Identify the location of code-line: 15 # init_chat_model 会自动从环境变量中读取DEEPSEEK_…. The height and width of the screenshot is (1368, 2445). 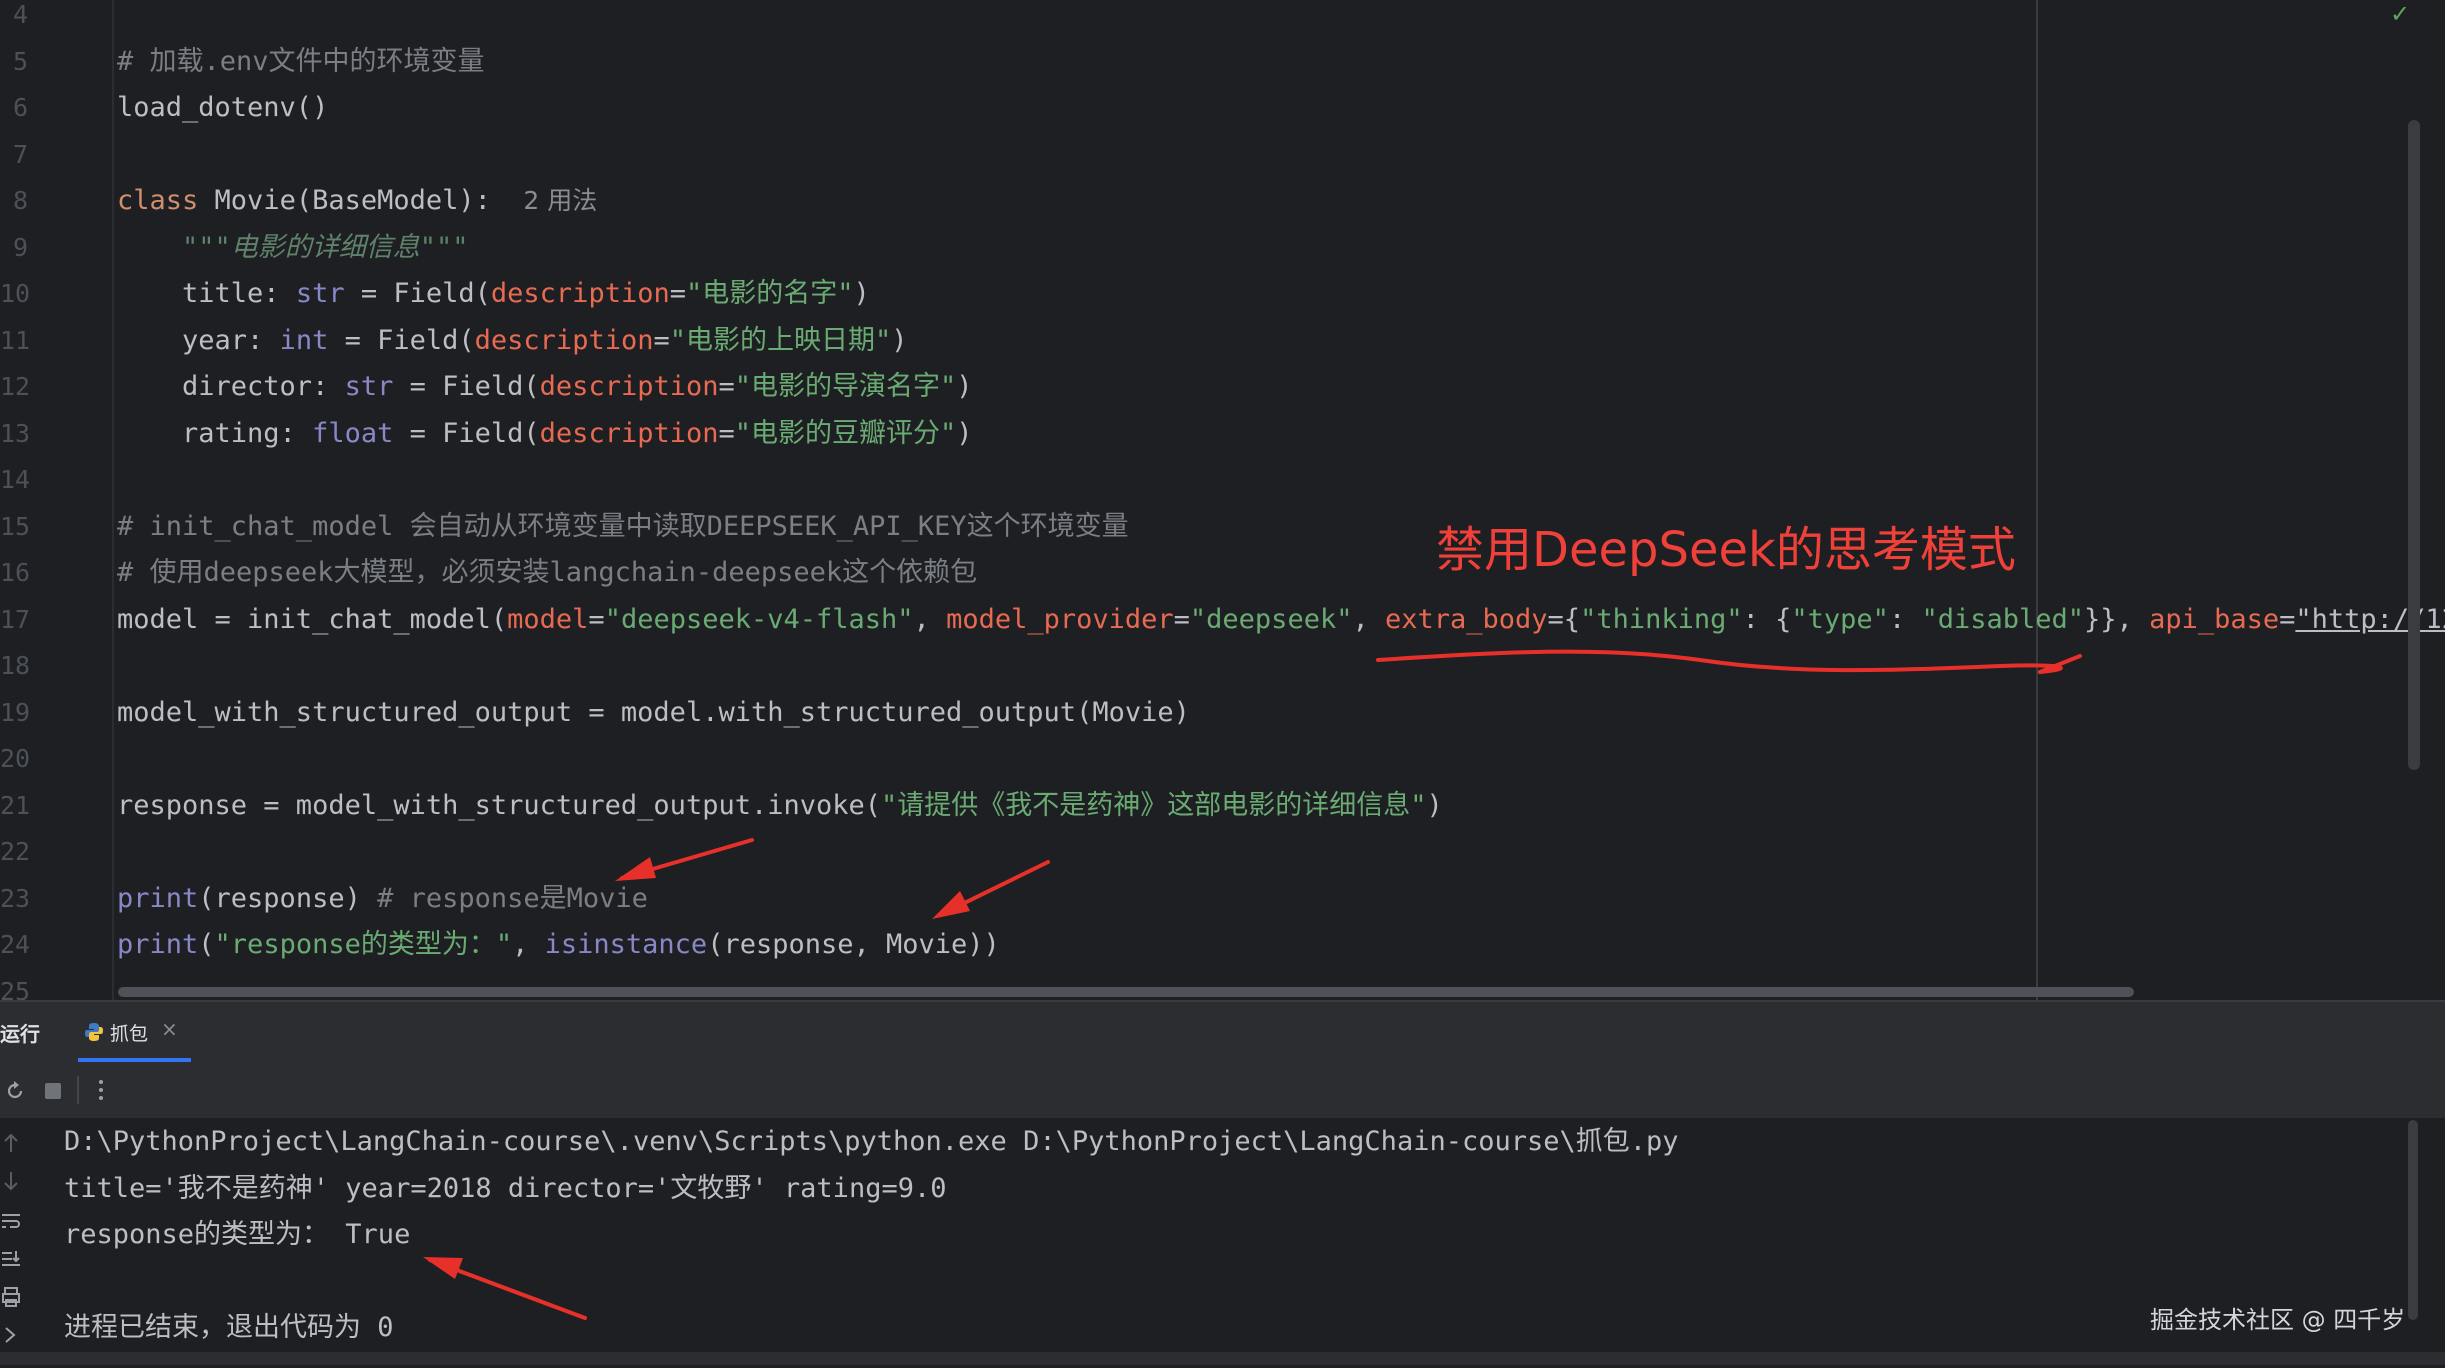
(1222, 527).